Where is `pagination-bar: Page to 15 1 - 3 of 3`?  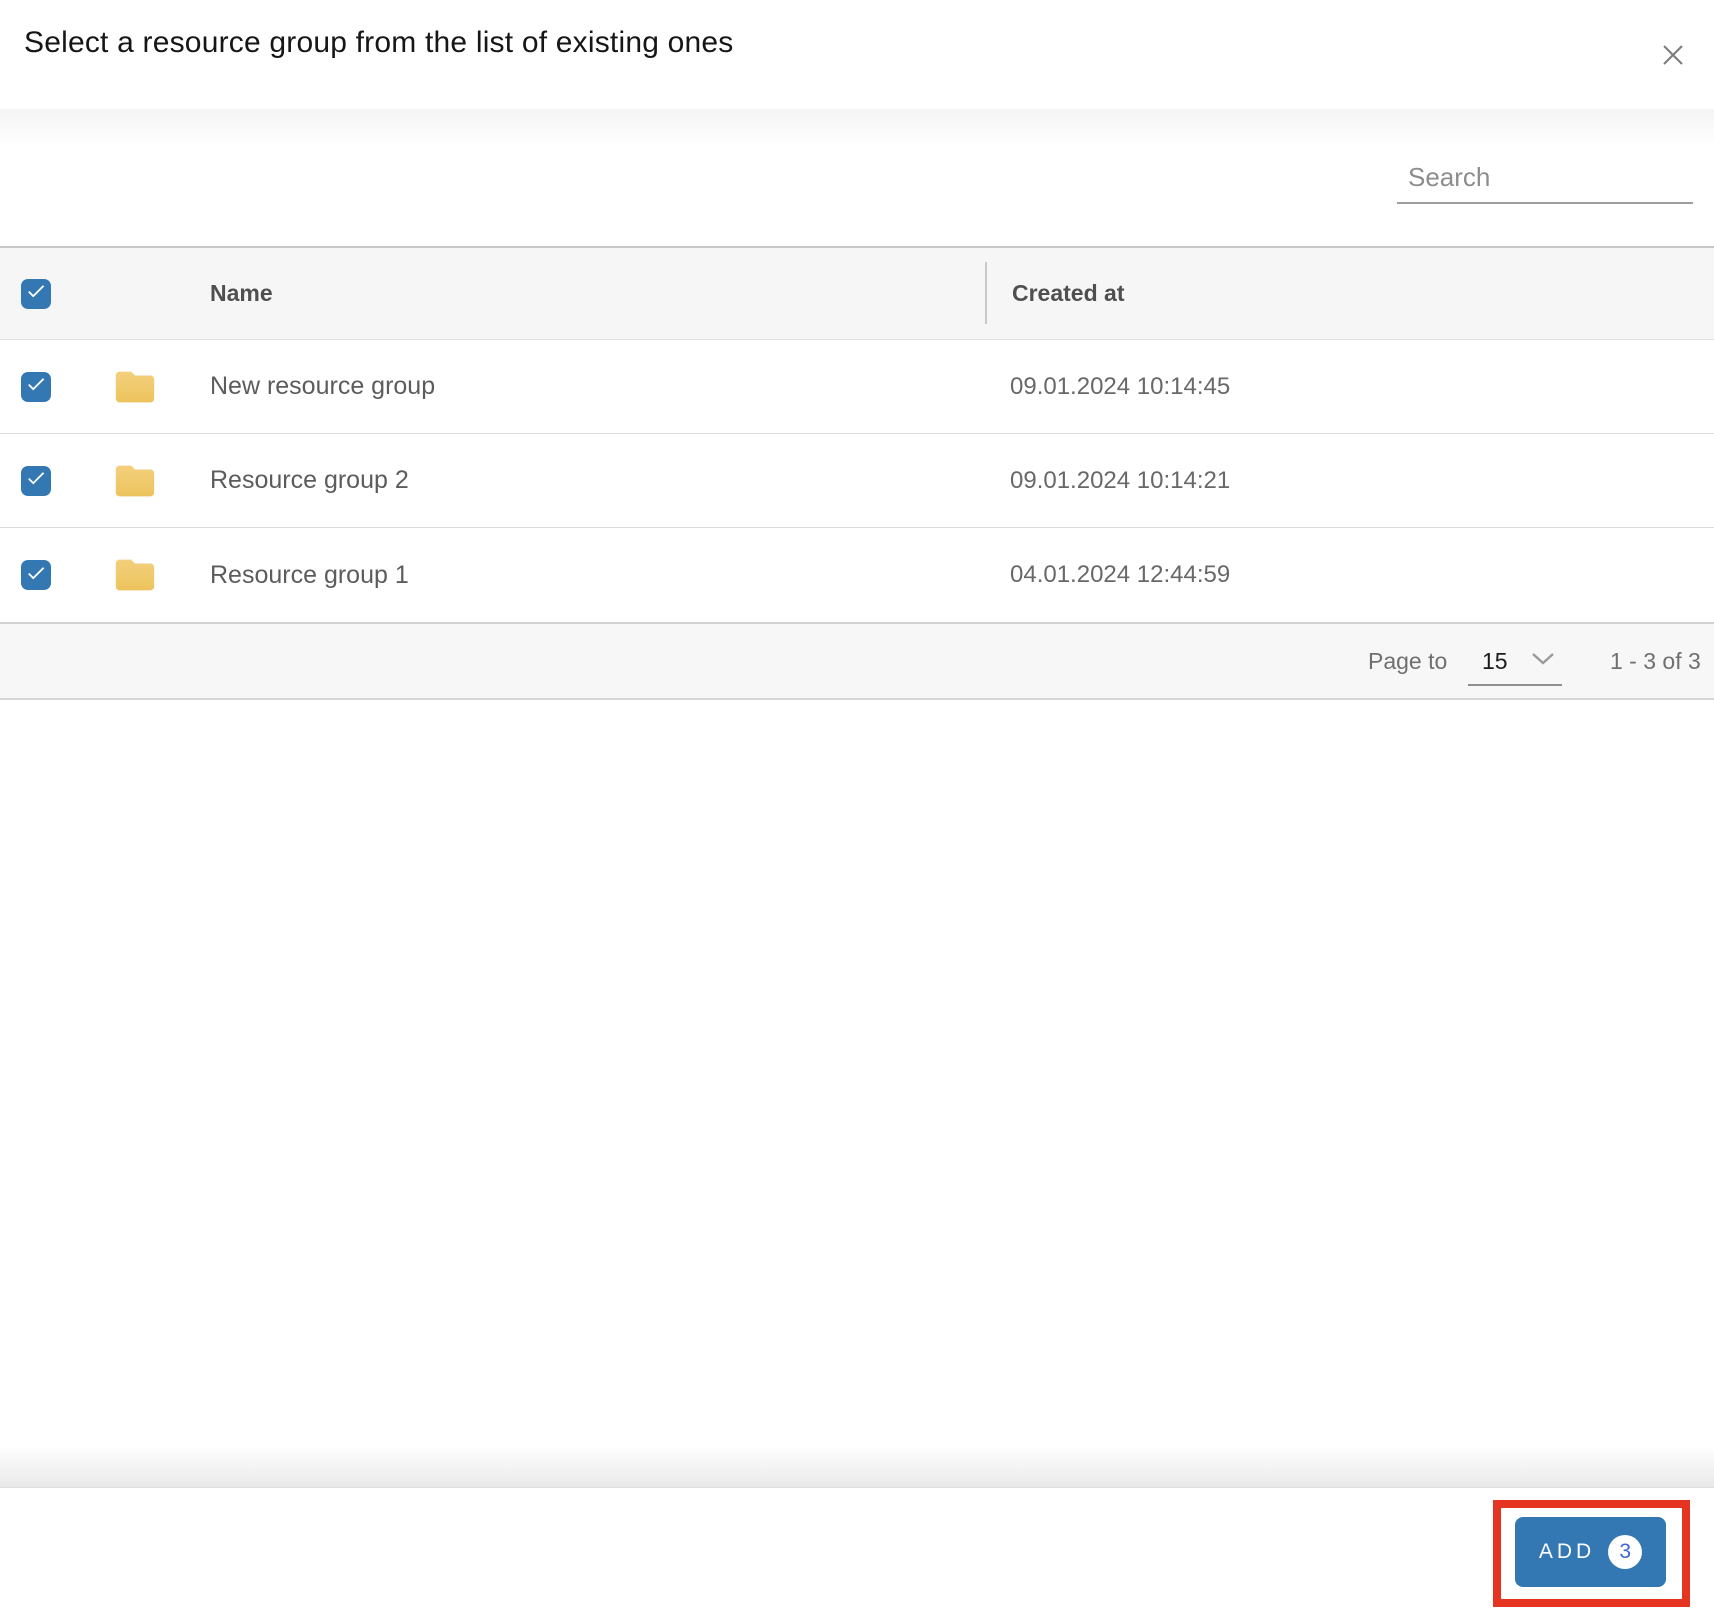
pagination-bar: Page to 15 1 - 3 of 3 is located at coordinates (857, 661).